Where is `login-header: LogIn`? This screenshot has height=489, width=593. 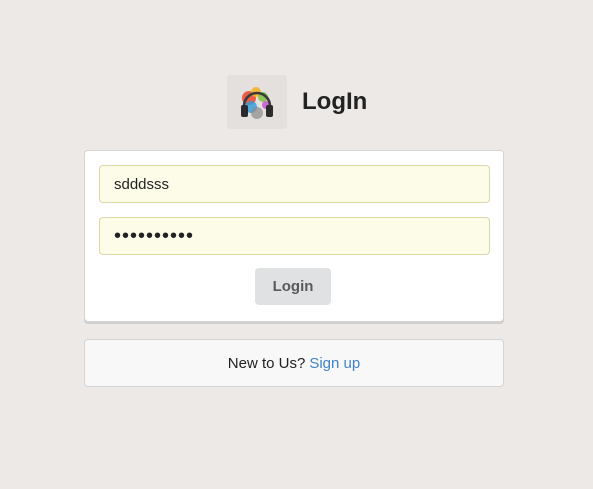 login-header: LogIn is located at coordinates (297, 102).